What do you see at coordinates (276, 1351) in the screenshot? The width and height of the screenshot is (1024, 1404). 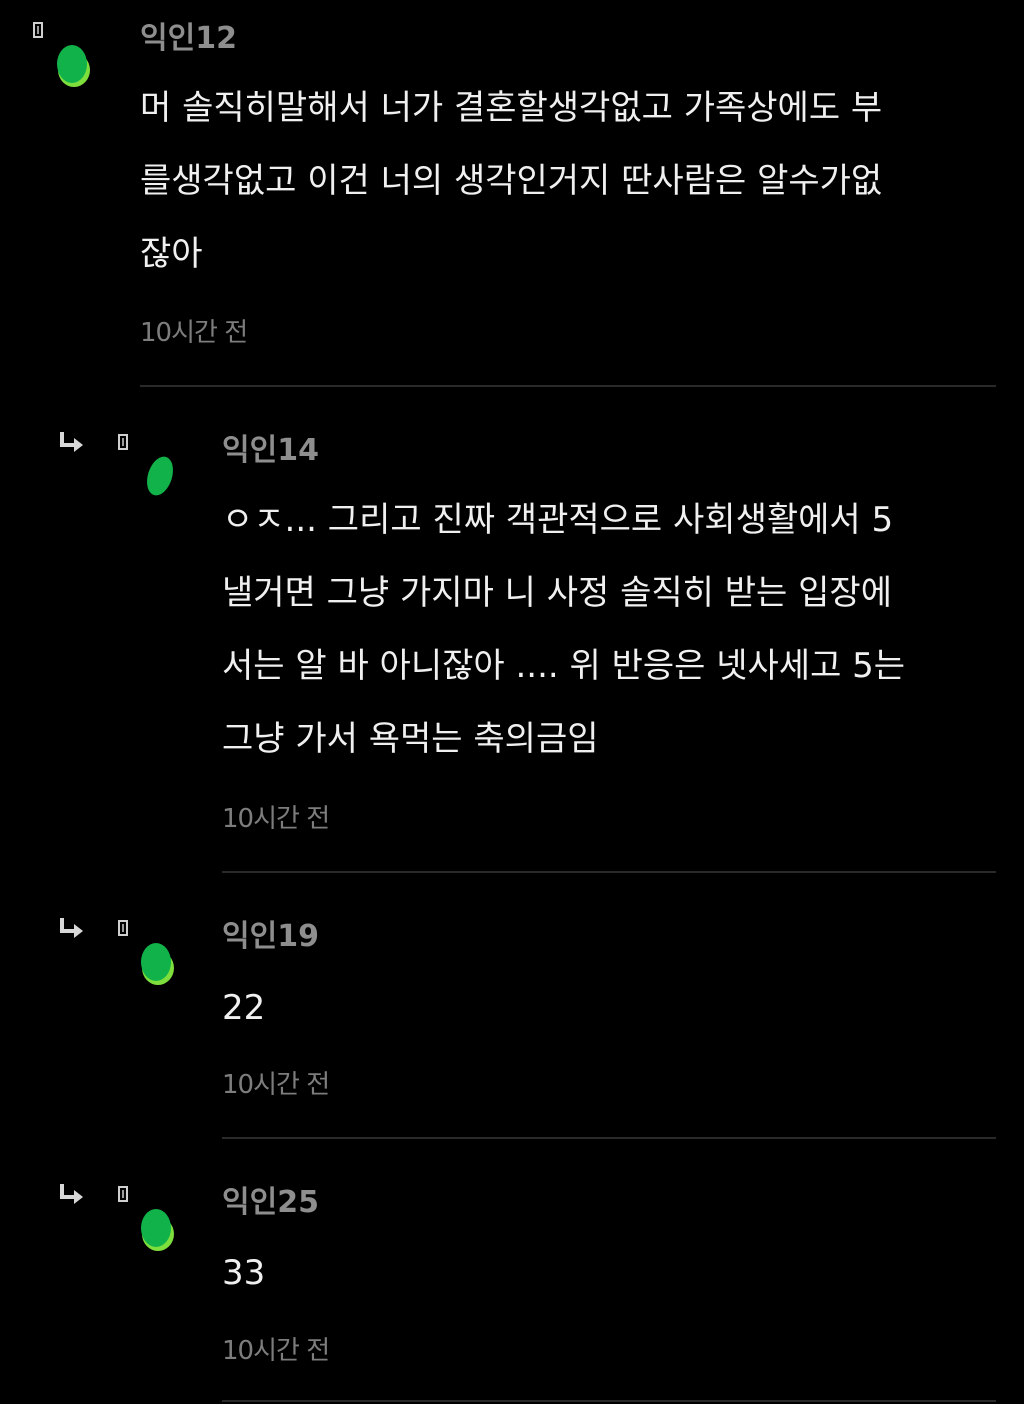 I see `timestamp: 10시간 전` at bounding box center [276, 1351].